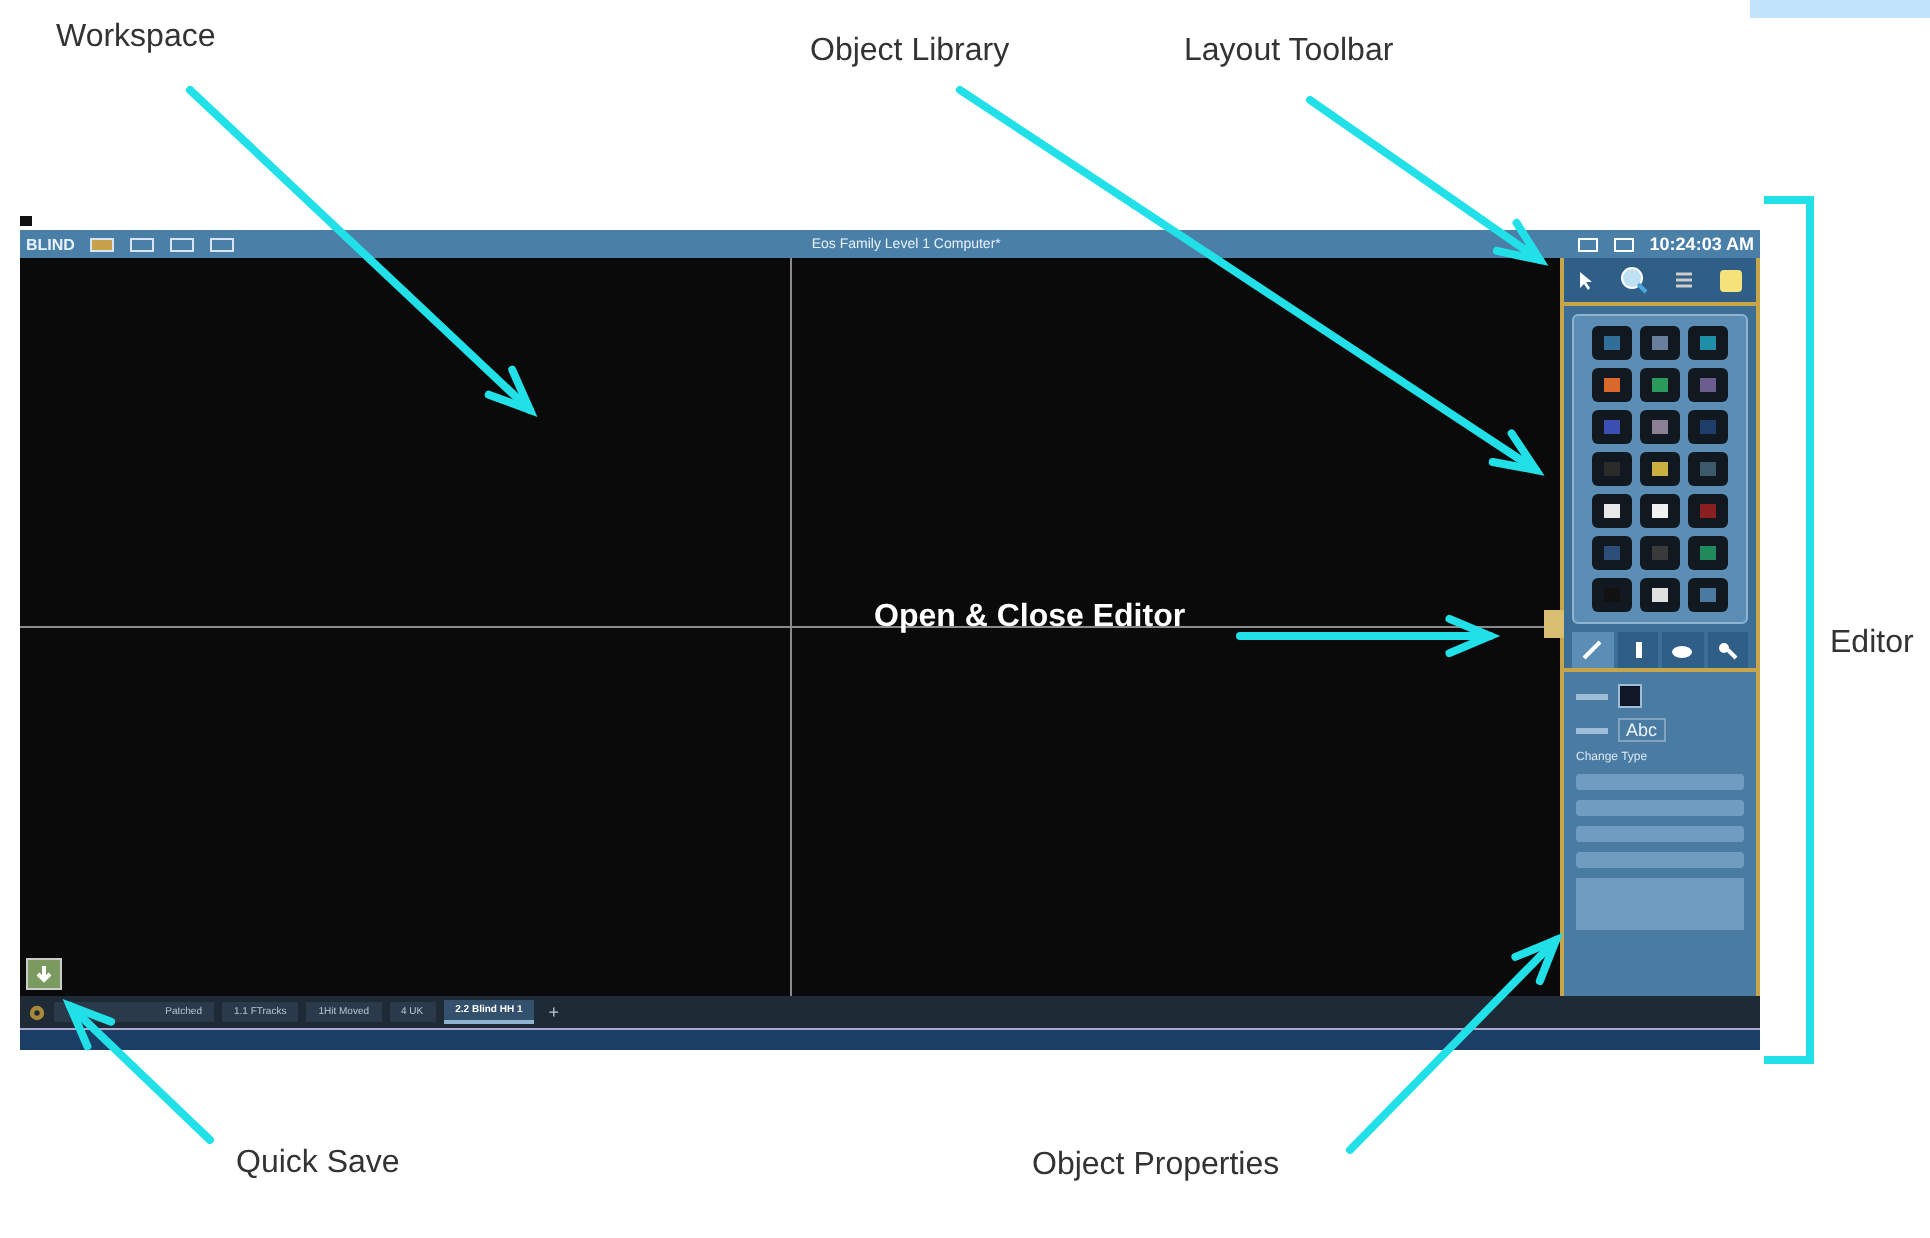  I want to click on save-icon, so click(44, 974).